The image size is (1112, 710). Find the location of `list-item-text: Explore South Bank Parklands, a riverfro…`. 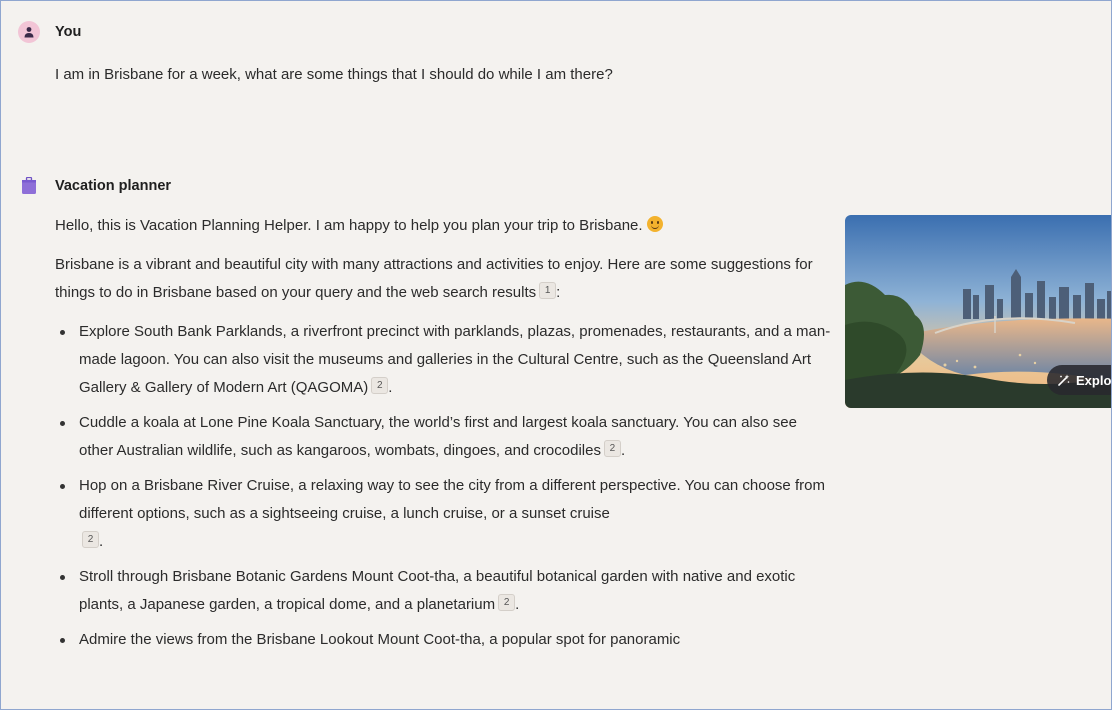

list-item-text: Explore South Bank Parklands, a riverfro… is located at coordinates (455, 359).